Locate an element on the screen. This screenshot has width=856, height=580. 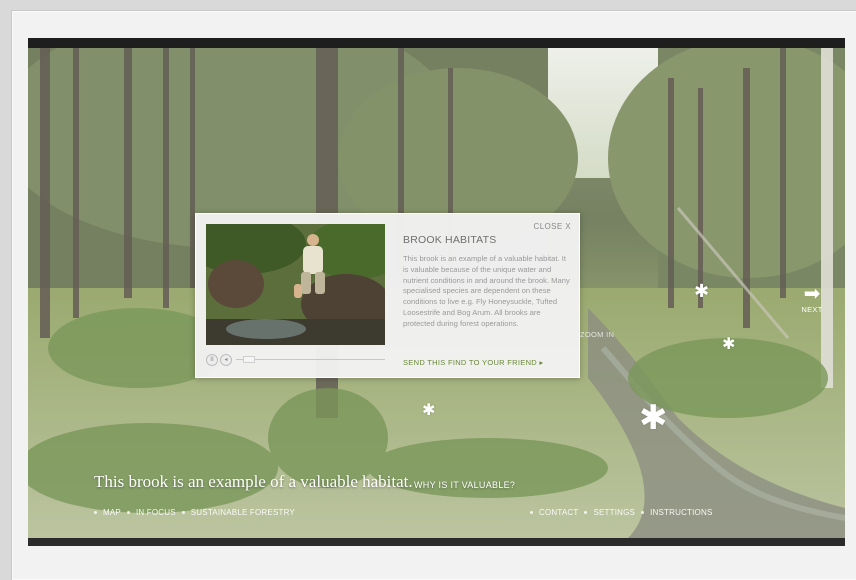
nav-item-label: SETTINGS is located at coordinates (614, 512).